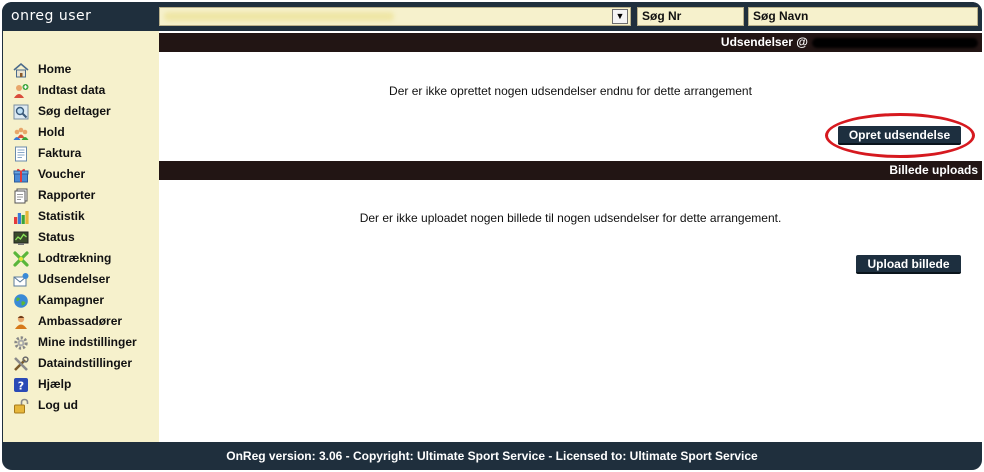 The height and width of the screenshot is (472, 984). Describe the element at coordinates (81, 69) in the screenshot. I see `sidebar-item-home: Home` at that location.